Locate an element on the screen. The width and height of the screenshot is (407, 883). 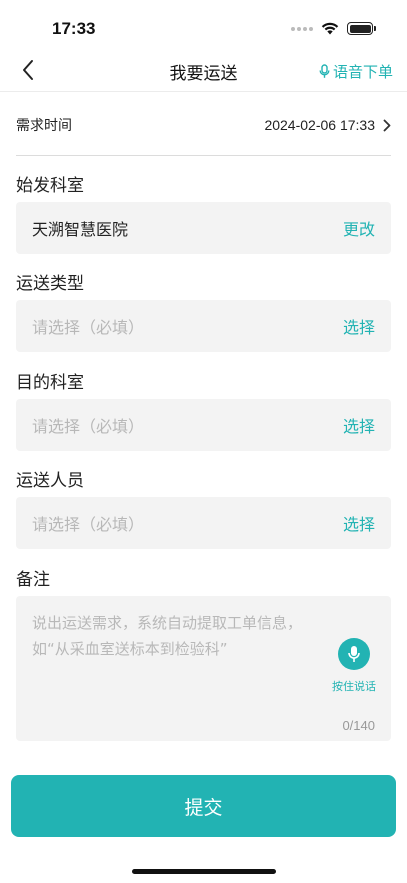
transport-staff-select-button: 选择 is located at coordinates (359, 523).